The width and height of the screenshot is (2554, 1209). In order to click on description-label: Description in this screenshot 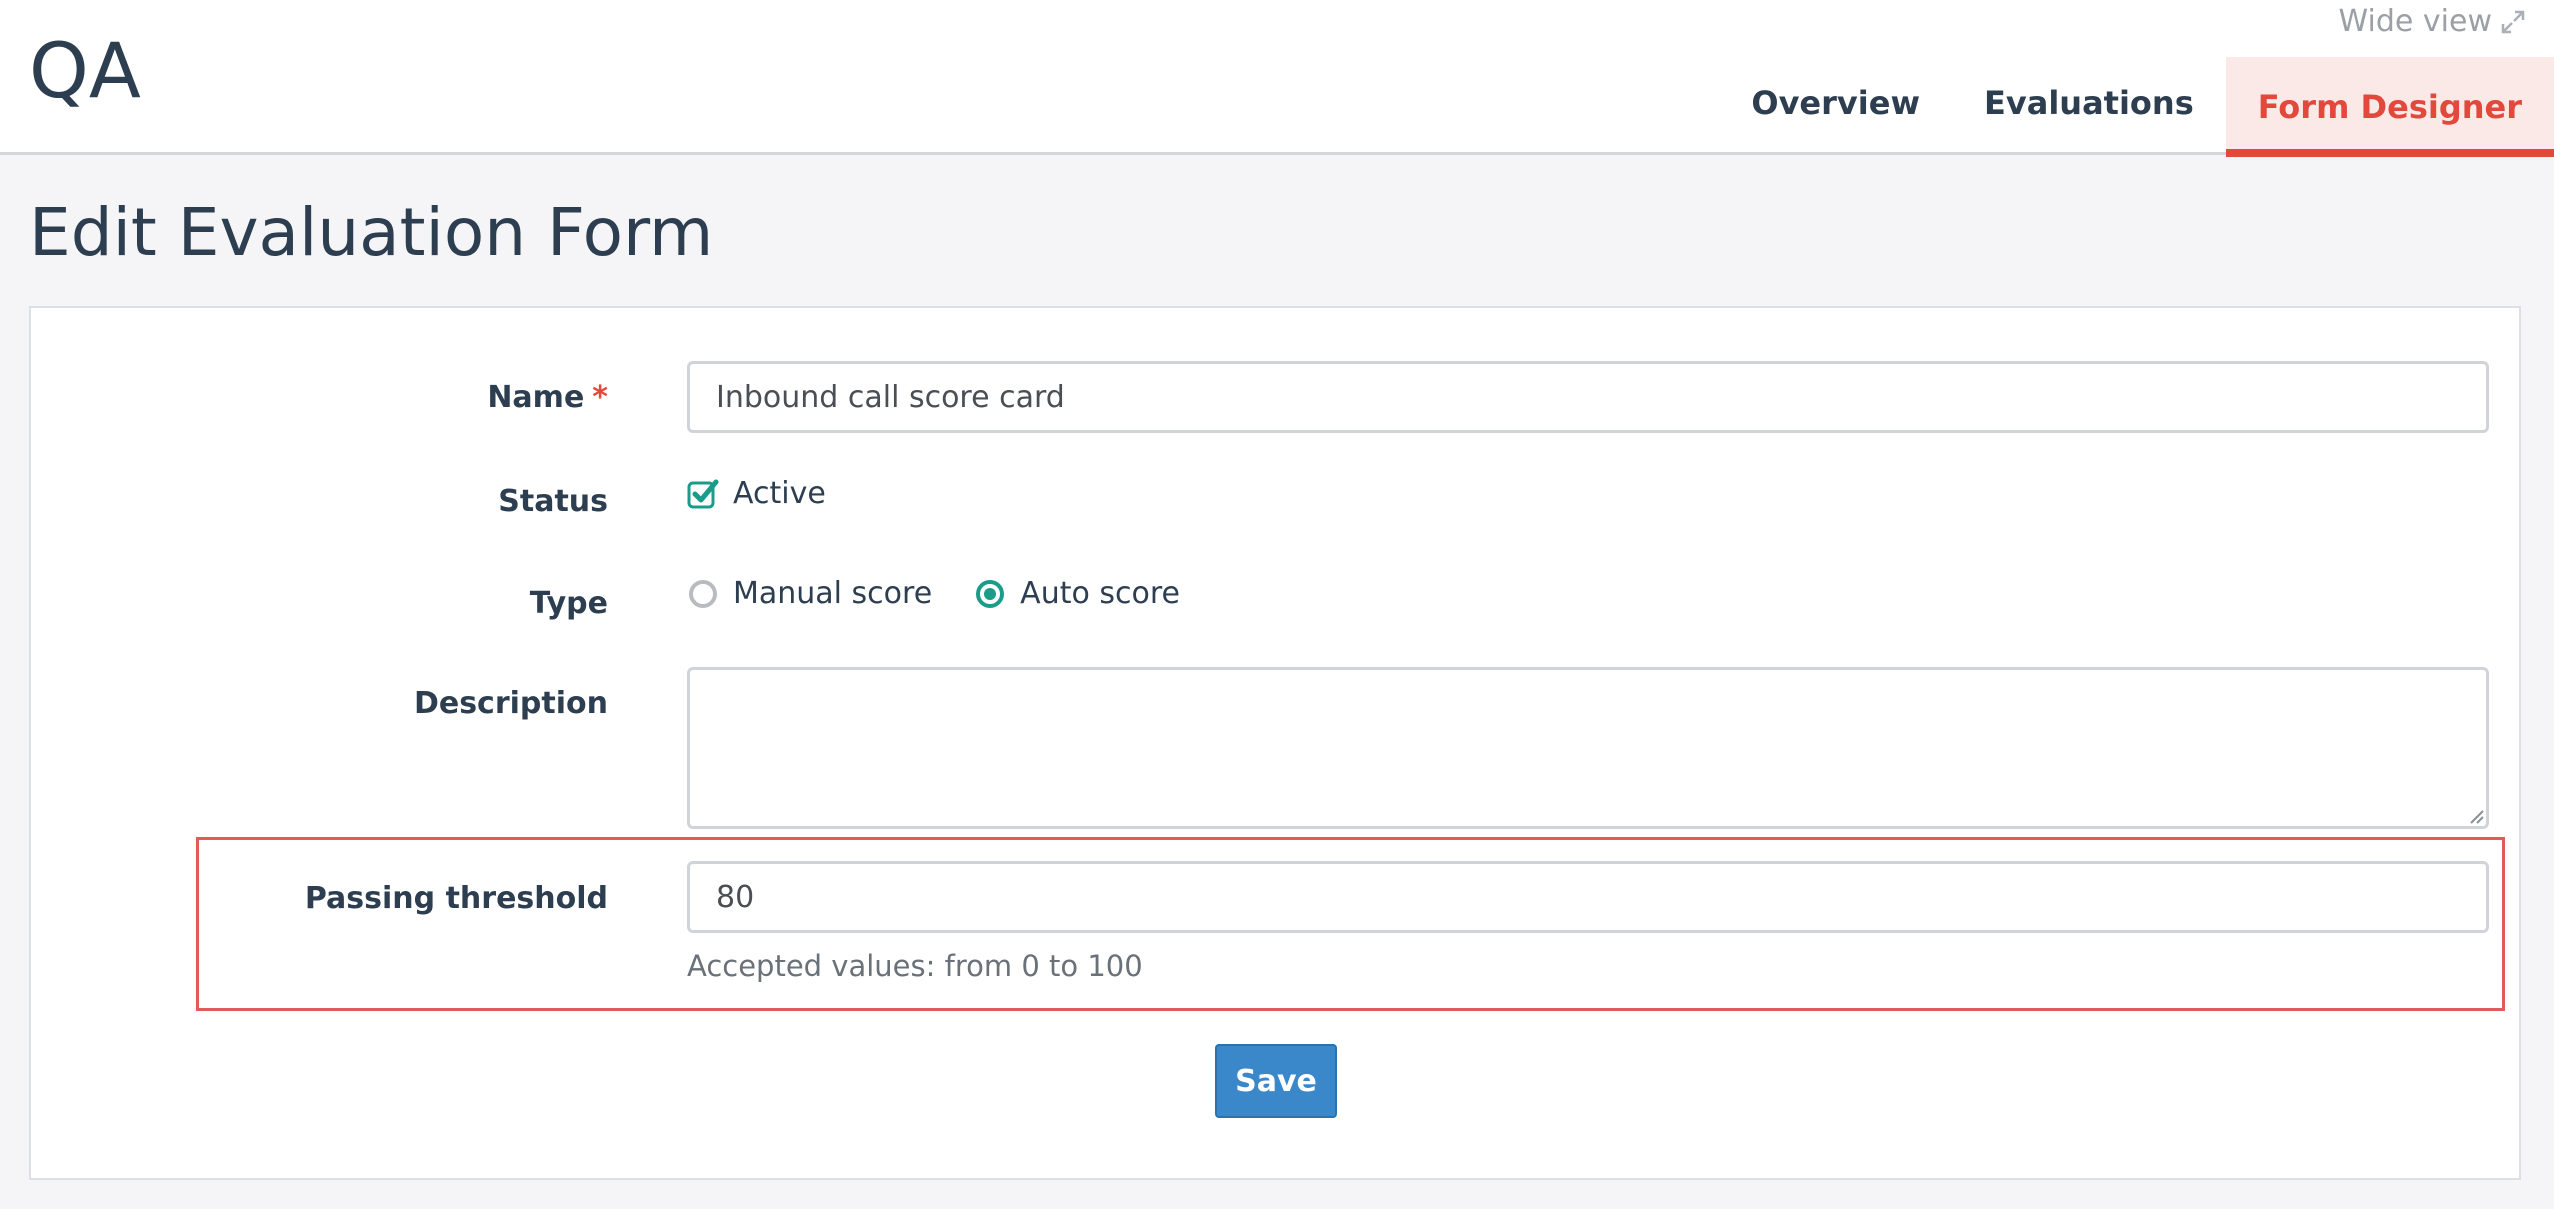, I will do `click(510, 703)`.